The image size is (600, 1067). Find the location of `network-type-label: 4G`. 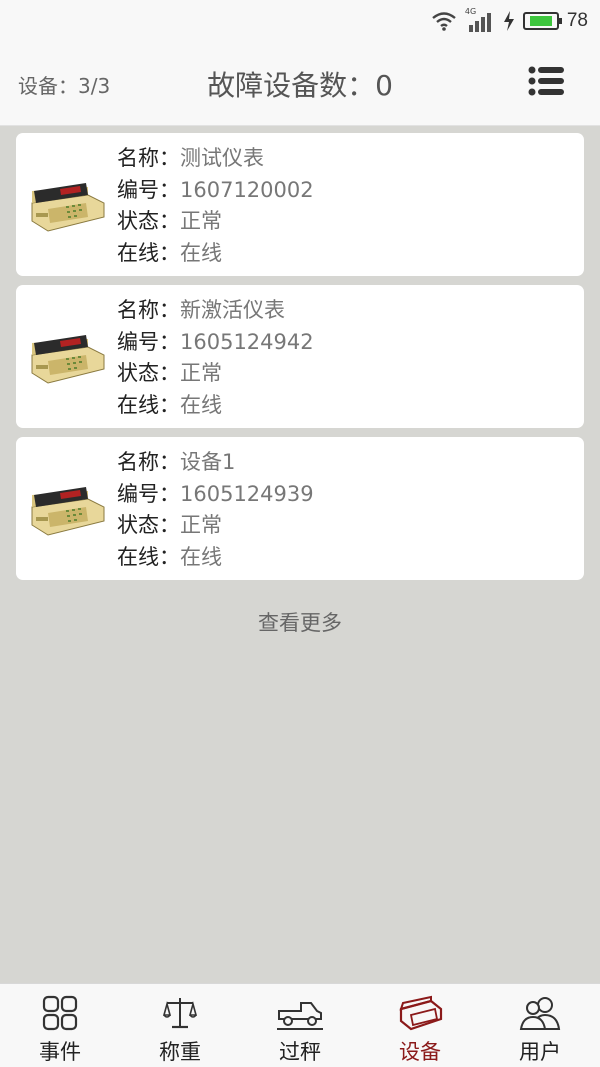

network-type-label: 4G is located at coordinates (470, 11).